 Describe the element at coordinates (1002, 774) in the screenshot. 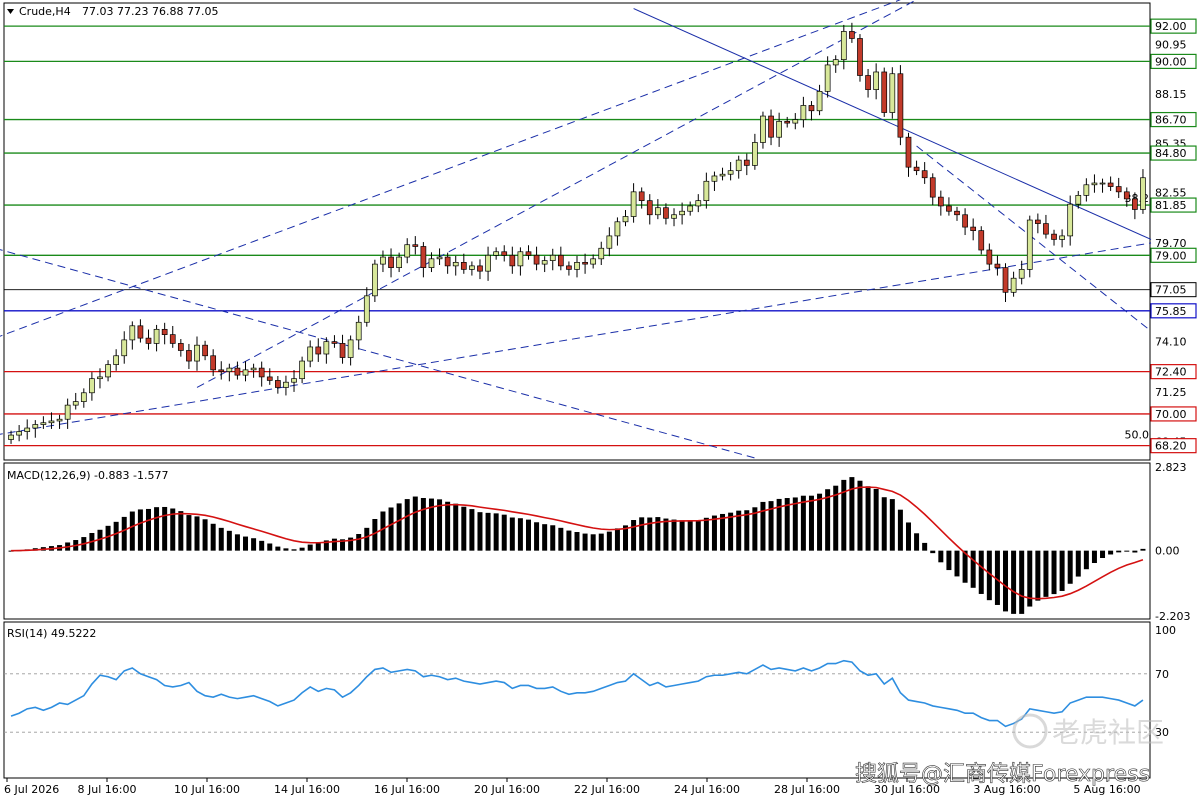

I see `watermark-source-text: 搜狐号@汇商传媒Forexpress` at that location.